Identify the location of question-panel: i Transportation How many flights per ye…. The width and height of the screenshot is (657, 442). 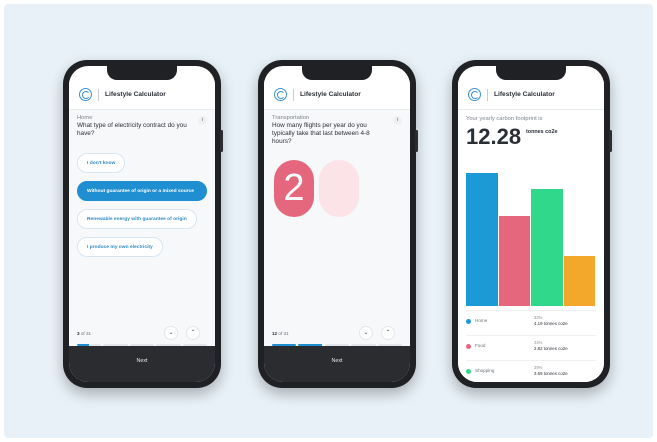
(337, 228).